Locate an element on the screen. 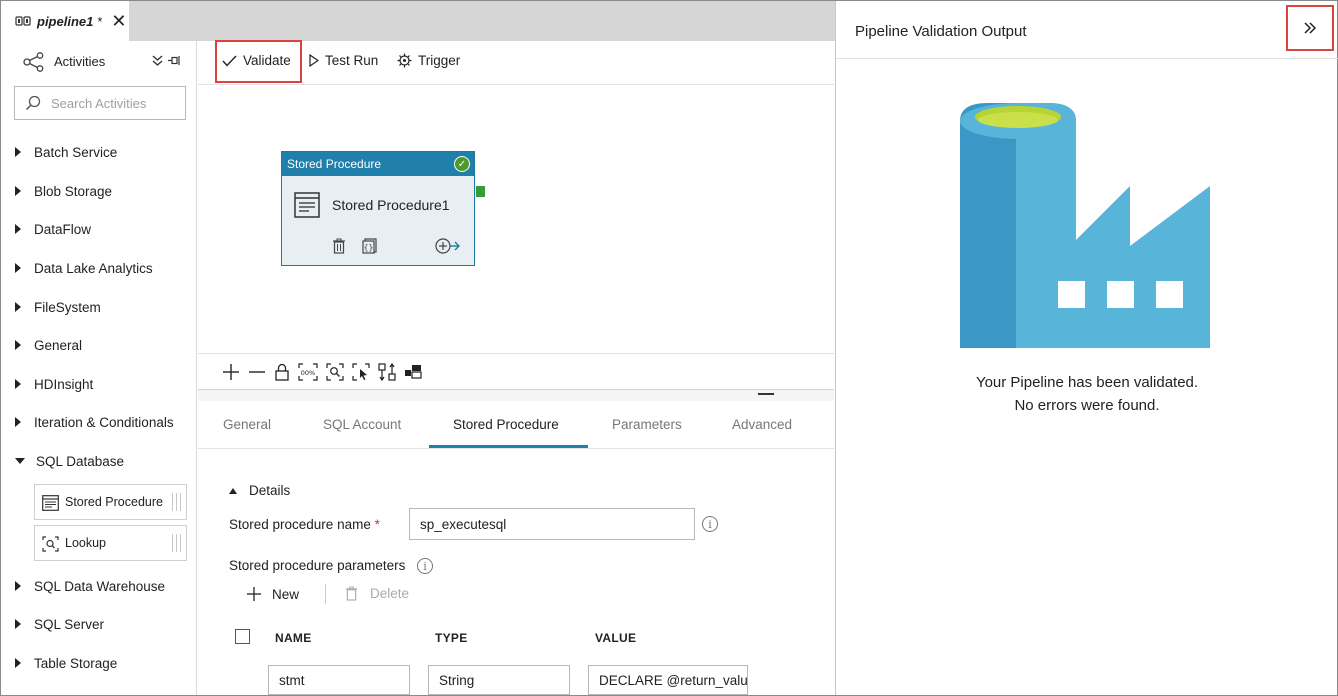 The width and height of the screenshot is (1338, 696). param-name-value: stmt is located at coordinates (292, 680).